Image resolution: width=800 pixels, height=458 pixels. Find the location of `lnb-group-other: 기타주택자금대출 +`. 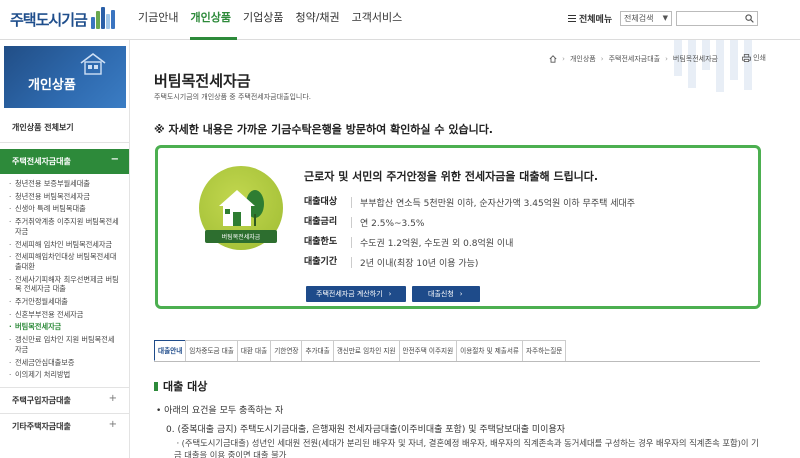

lnb-group-other: 기타주택자금대출 + is located at coordinates (64, 425).